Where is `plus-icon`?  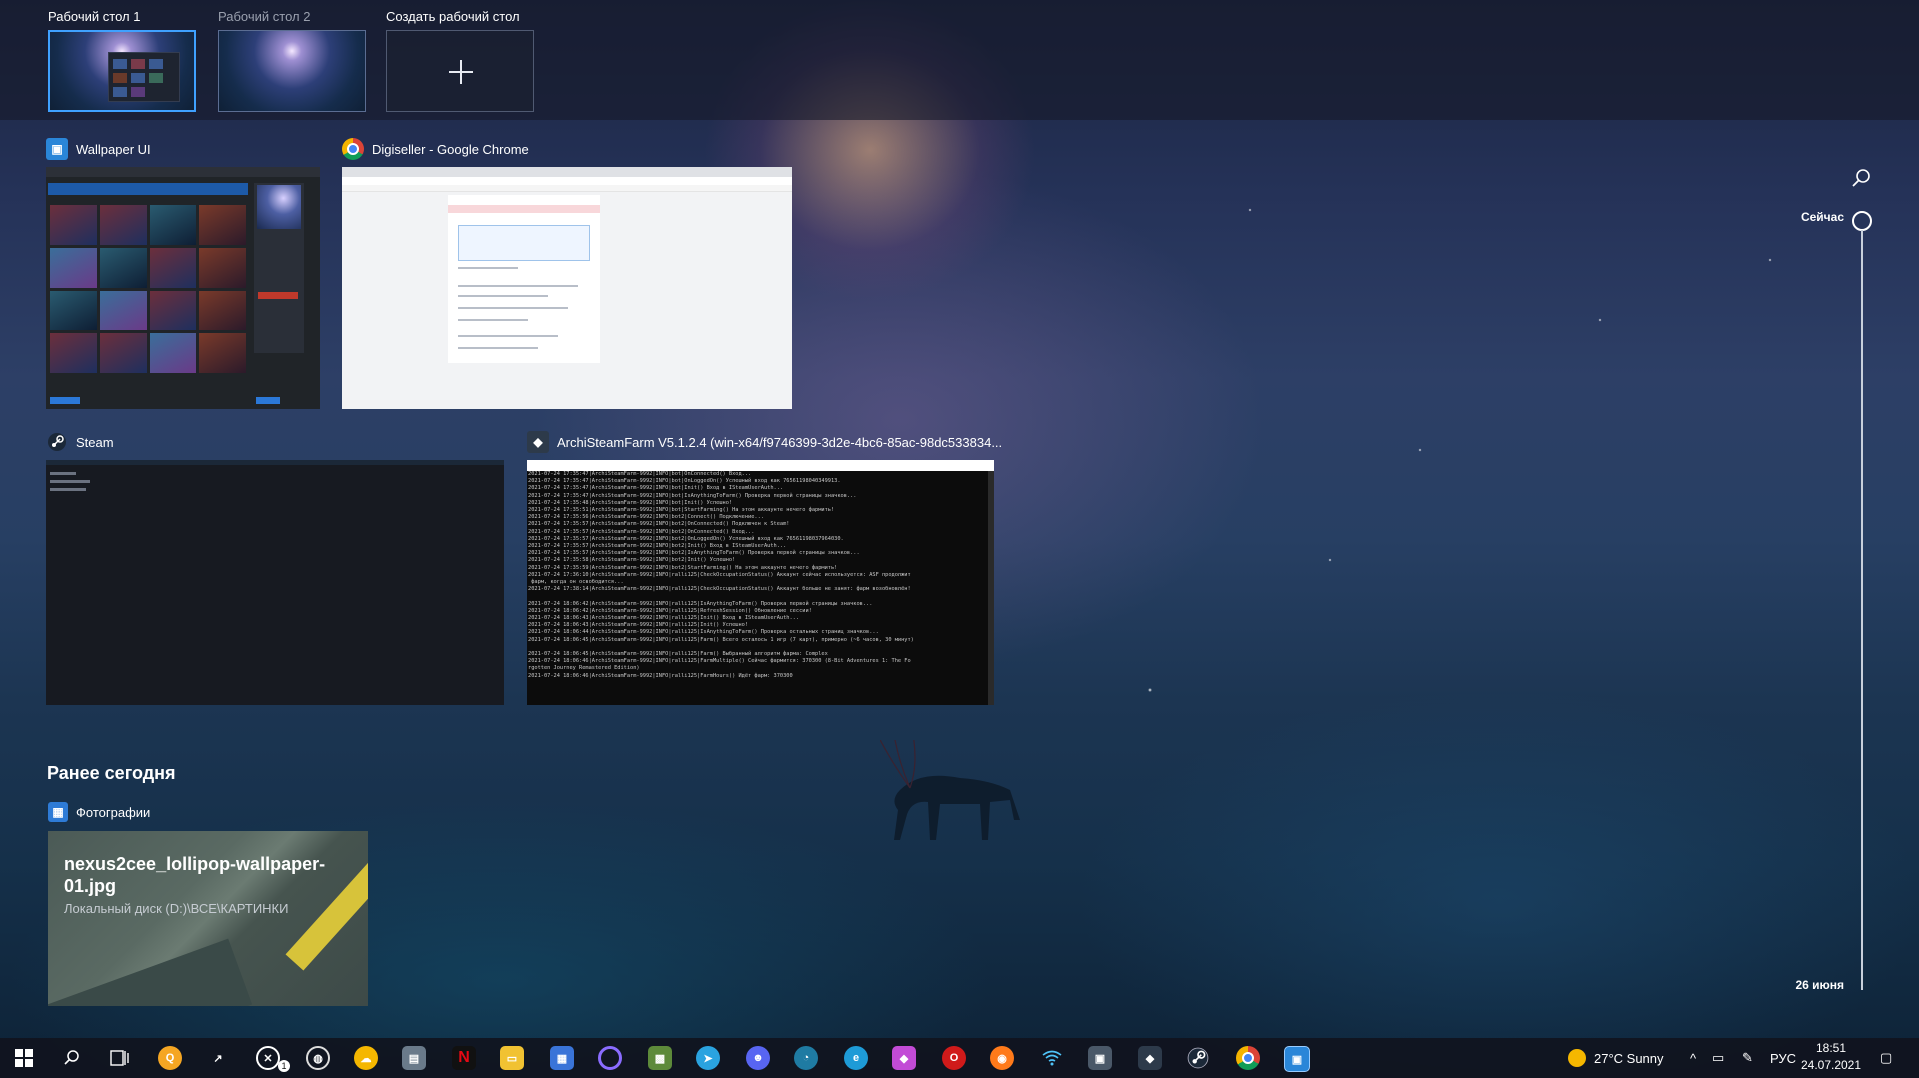
plus-icon is located at coordinates (461, 72).